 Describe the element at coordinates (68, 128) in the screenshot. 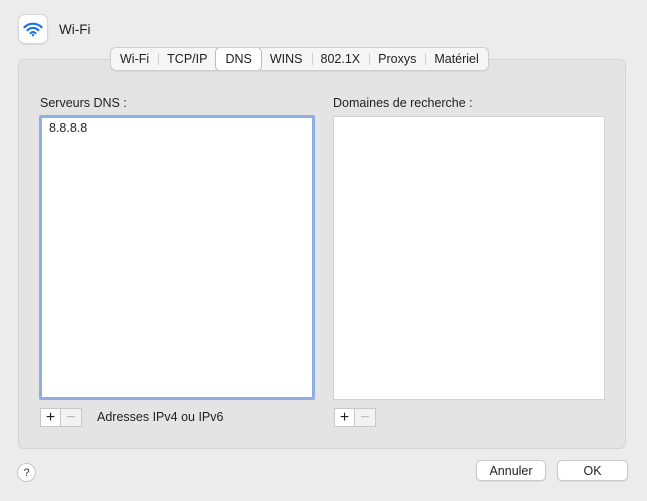

I see `list-item: 8.8.8.8` at that location.